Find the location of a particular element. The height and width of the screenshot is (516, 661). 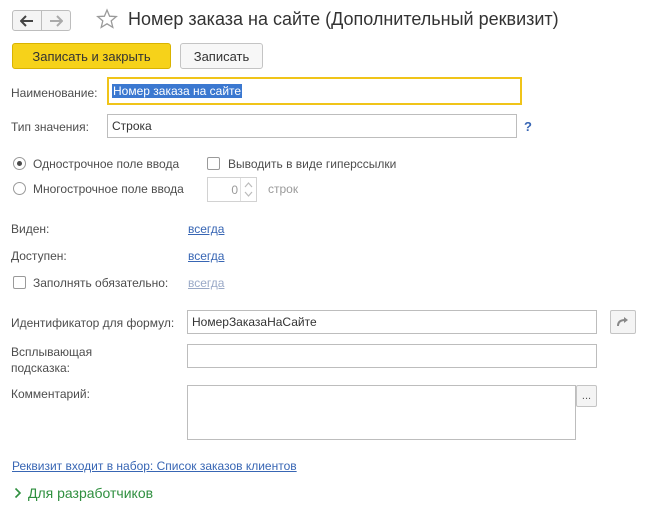

required-label: Заполнять обязательно: is located at coordinates (101, 283).